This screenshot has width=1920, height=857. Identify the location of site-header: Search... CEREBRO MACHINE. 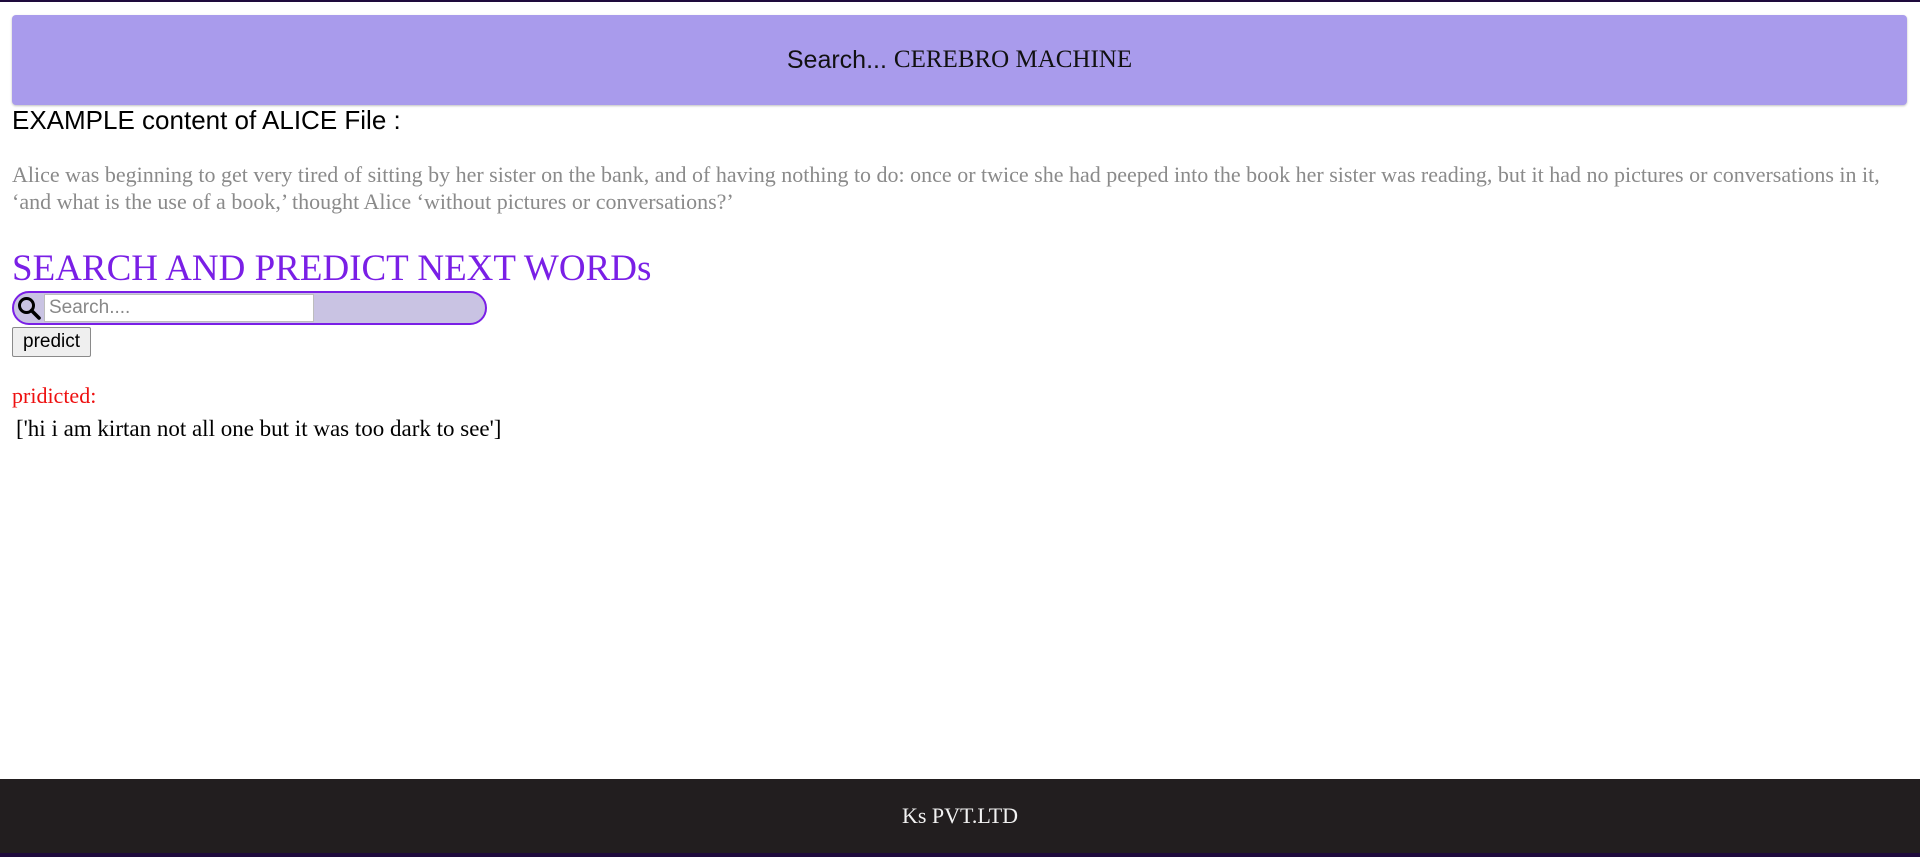
(959, 60).